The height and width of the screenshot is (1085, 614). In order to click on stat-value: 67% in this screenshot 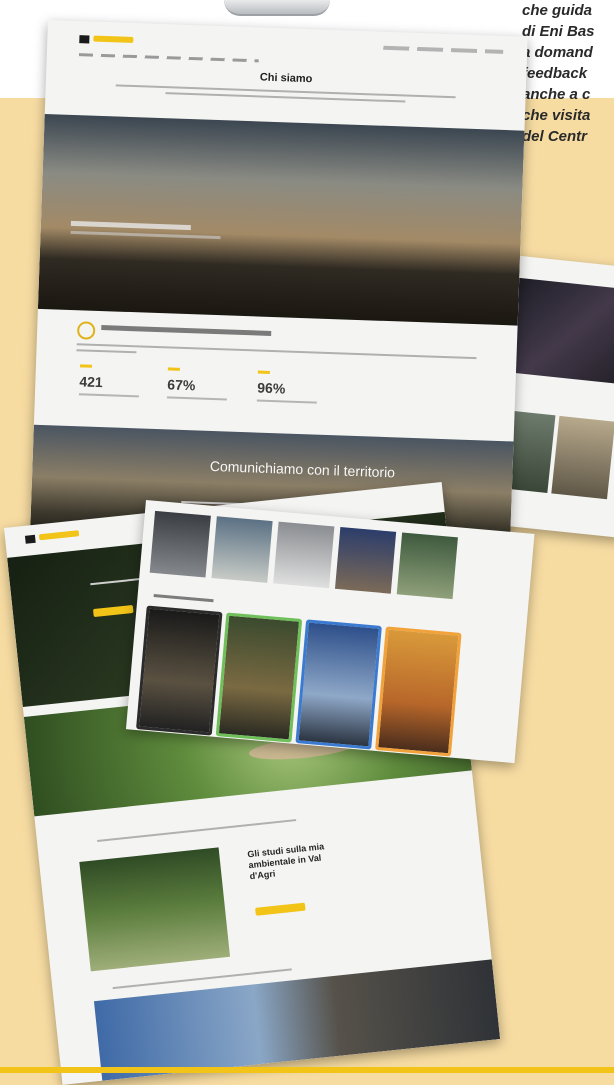, I will do `click(181, 385)`.